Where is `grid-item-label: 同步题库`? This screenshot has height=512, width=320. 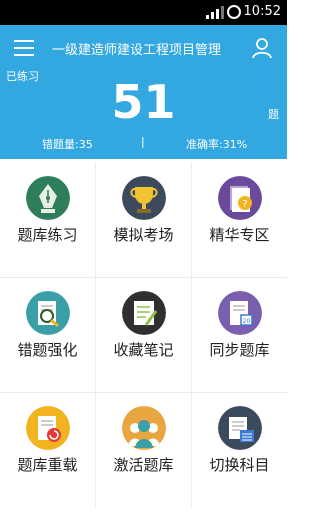 grid-item-label: 同步题库 is located at coordinates (239, 350).